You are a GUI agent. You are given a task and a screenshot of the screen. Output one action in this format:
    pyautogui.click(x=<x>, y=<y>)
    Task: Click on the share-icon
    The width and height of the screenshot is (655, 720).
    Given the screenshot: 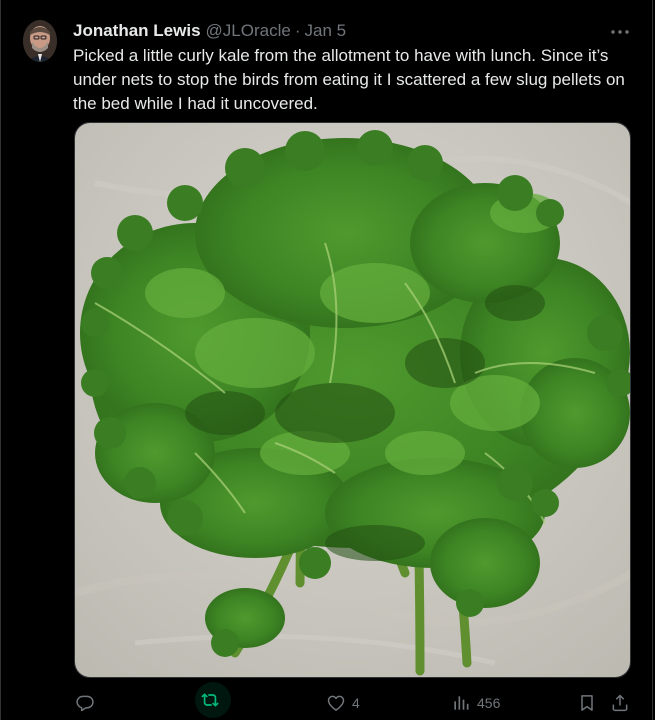 What is the action you would take?
    pyautogui.click(x=620, y=703)
    